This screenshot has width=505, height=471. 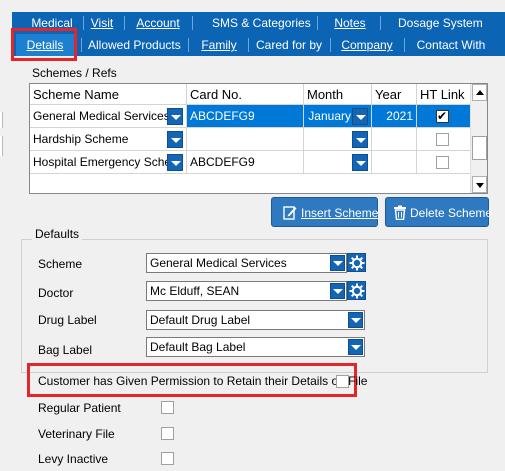 What do you see at coordinates (350, 23) in the screenshot?
I see `tab-notes: Notes` at bounding box center [350, 23].